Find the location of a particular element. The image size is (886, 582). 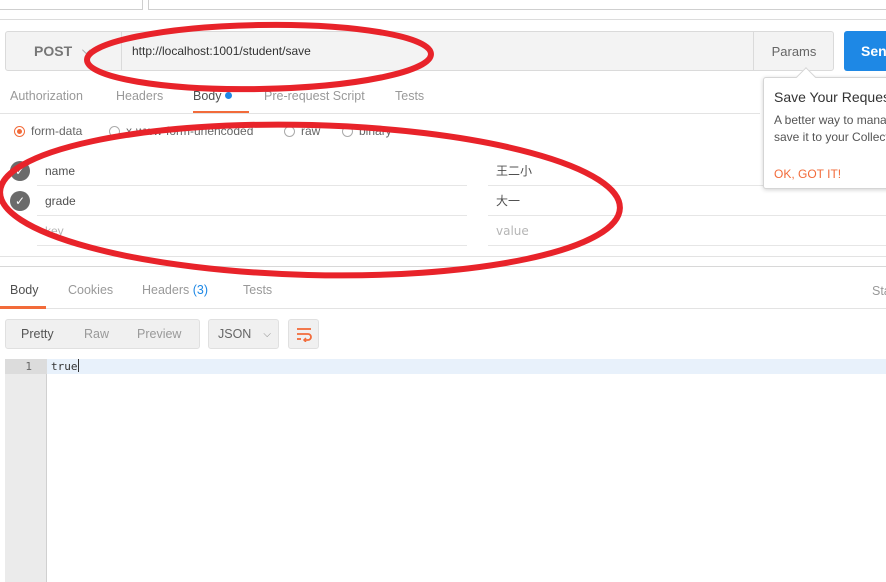

url-input is located at coordinates (438, 51).